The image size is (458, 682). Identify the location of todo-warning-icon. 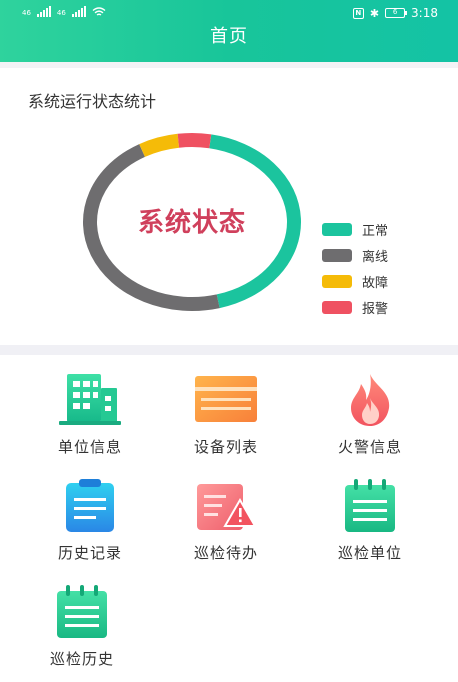
(226, 506).